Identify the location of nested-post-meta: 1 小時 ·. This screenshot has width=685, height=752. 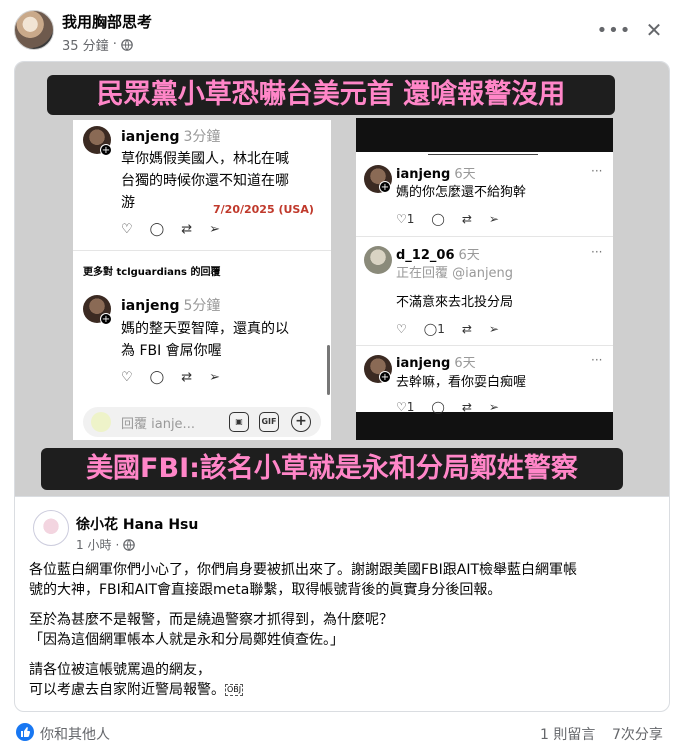
(106, 544).